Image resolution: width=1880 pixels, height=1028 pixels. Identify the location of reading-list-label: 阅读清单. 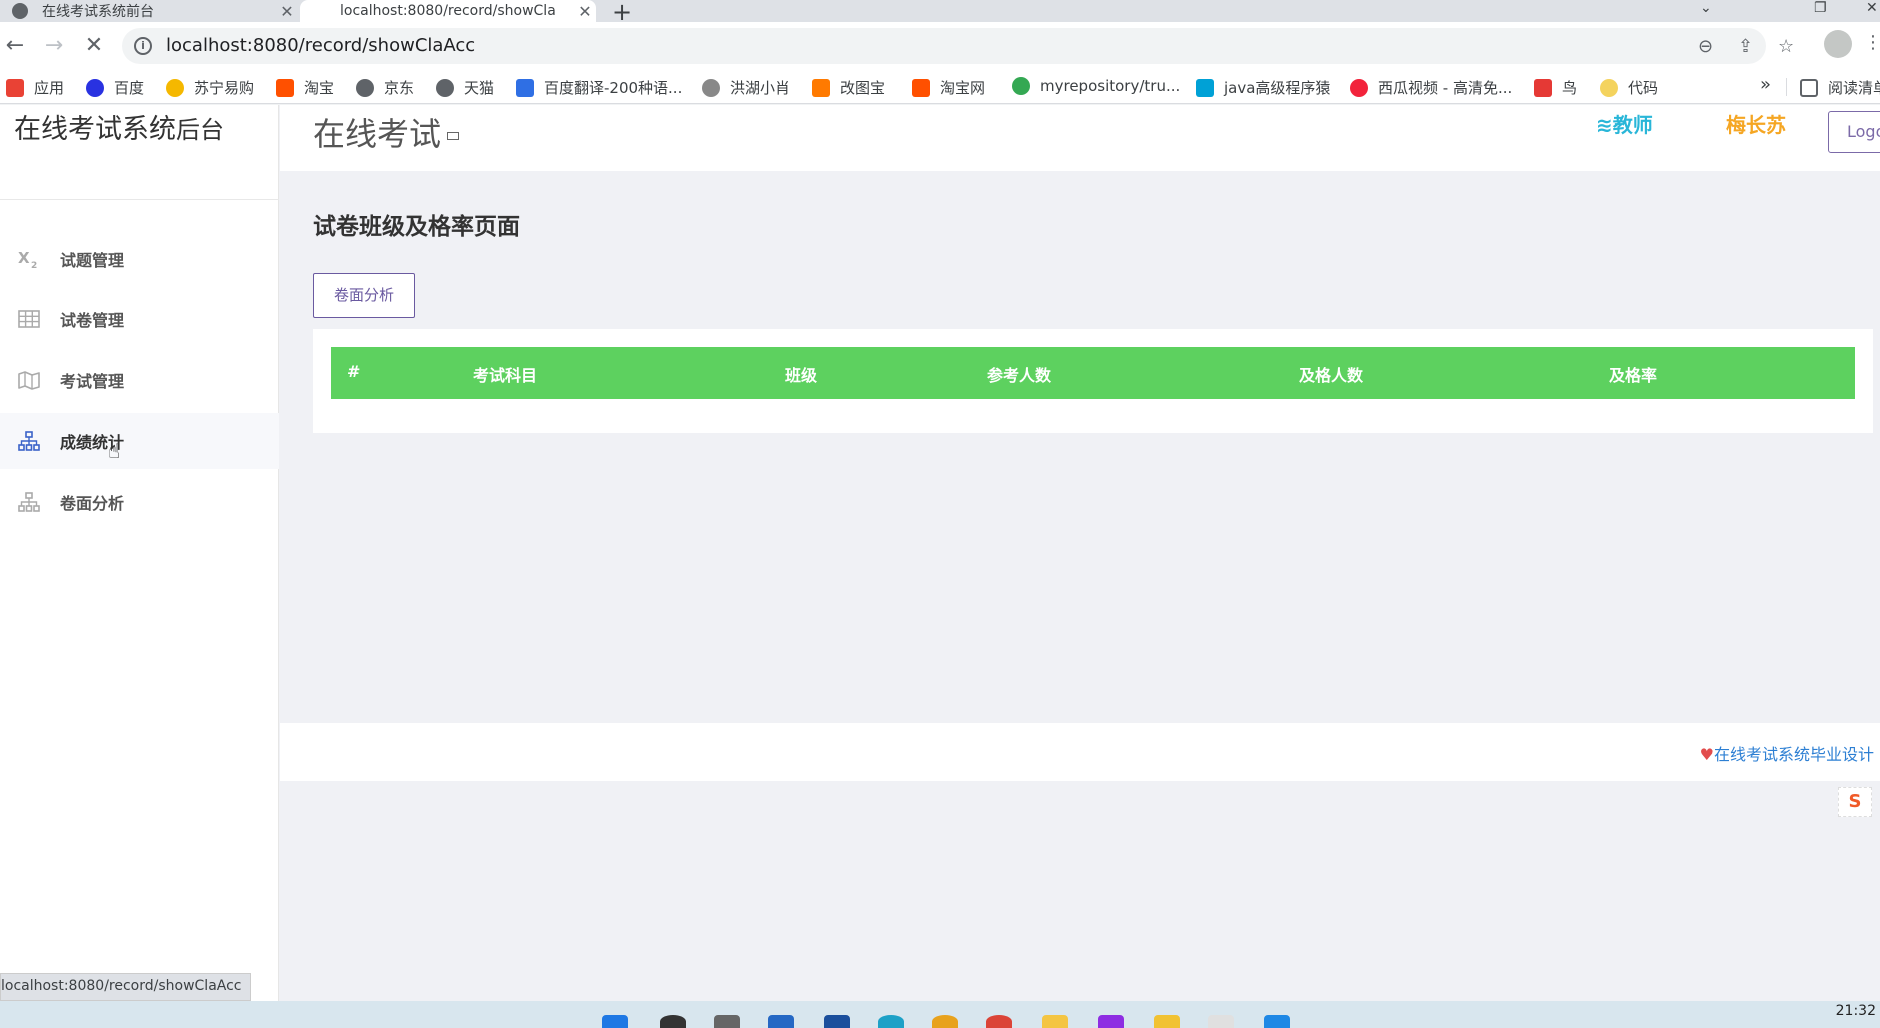
(1854, 88).